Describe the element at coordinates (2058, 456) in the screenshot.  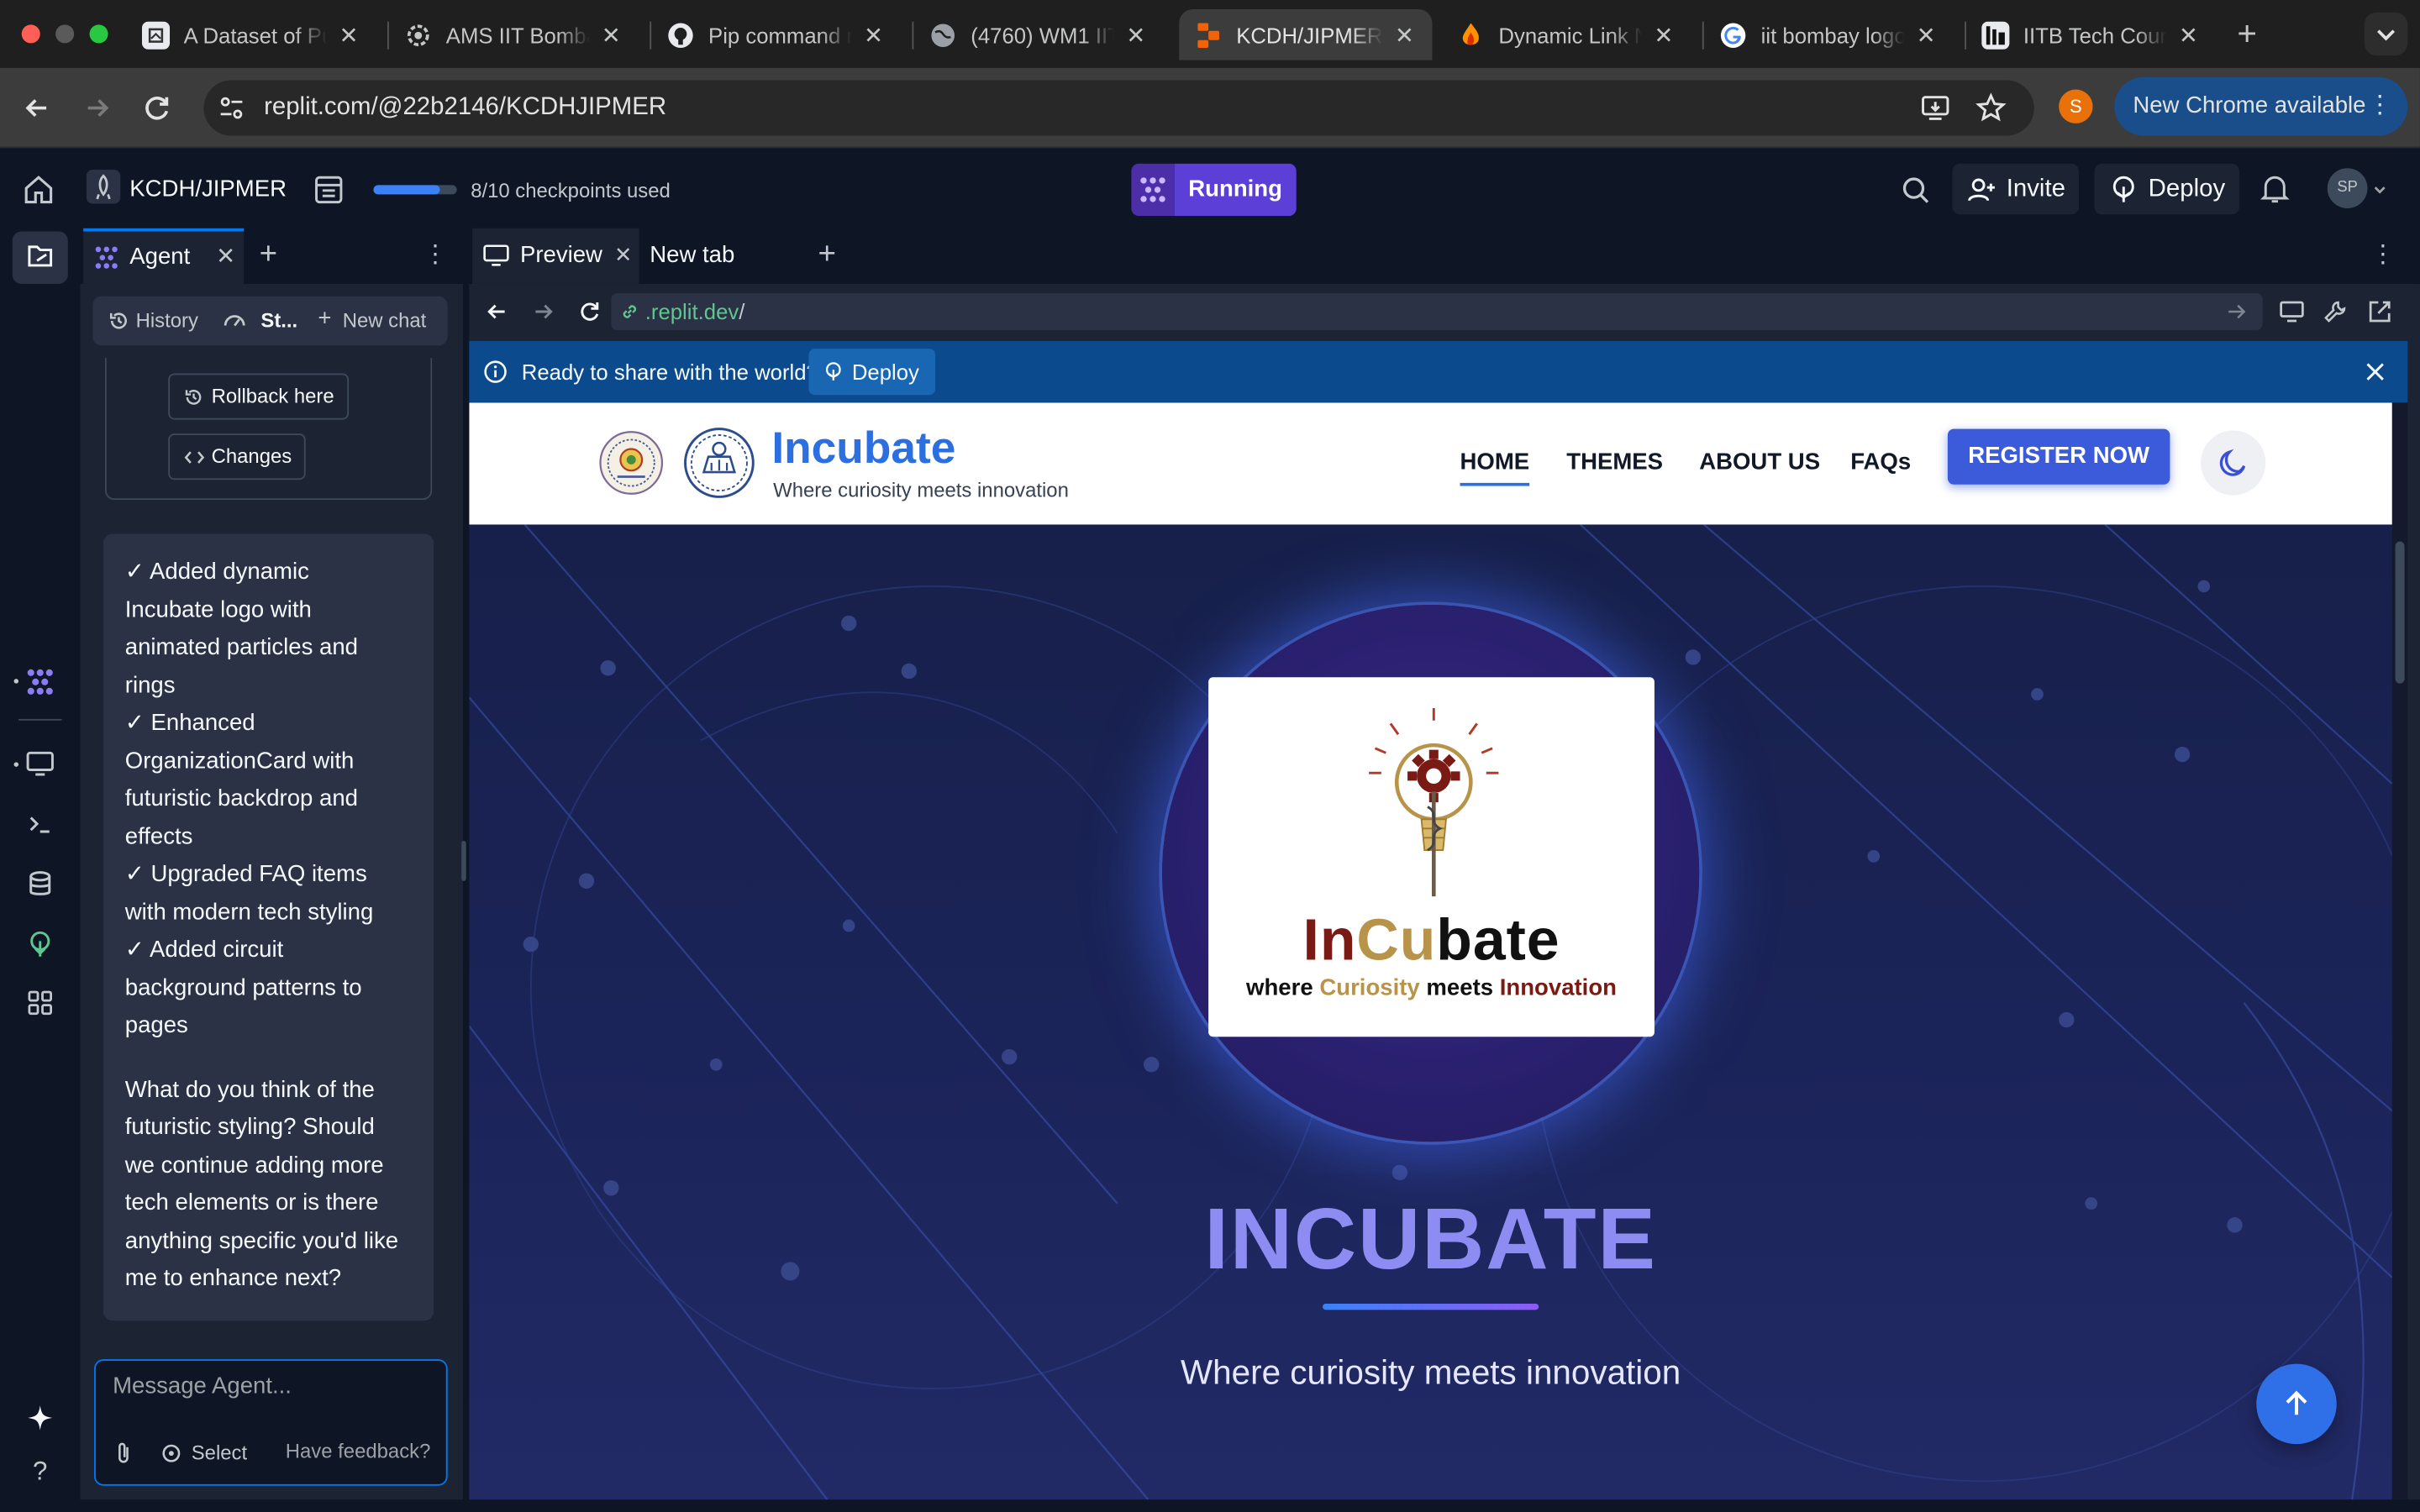
I see `register-now-button: REGISTER NOW` at that location.